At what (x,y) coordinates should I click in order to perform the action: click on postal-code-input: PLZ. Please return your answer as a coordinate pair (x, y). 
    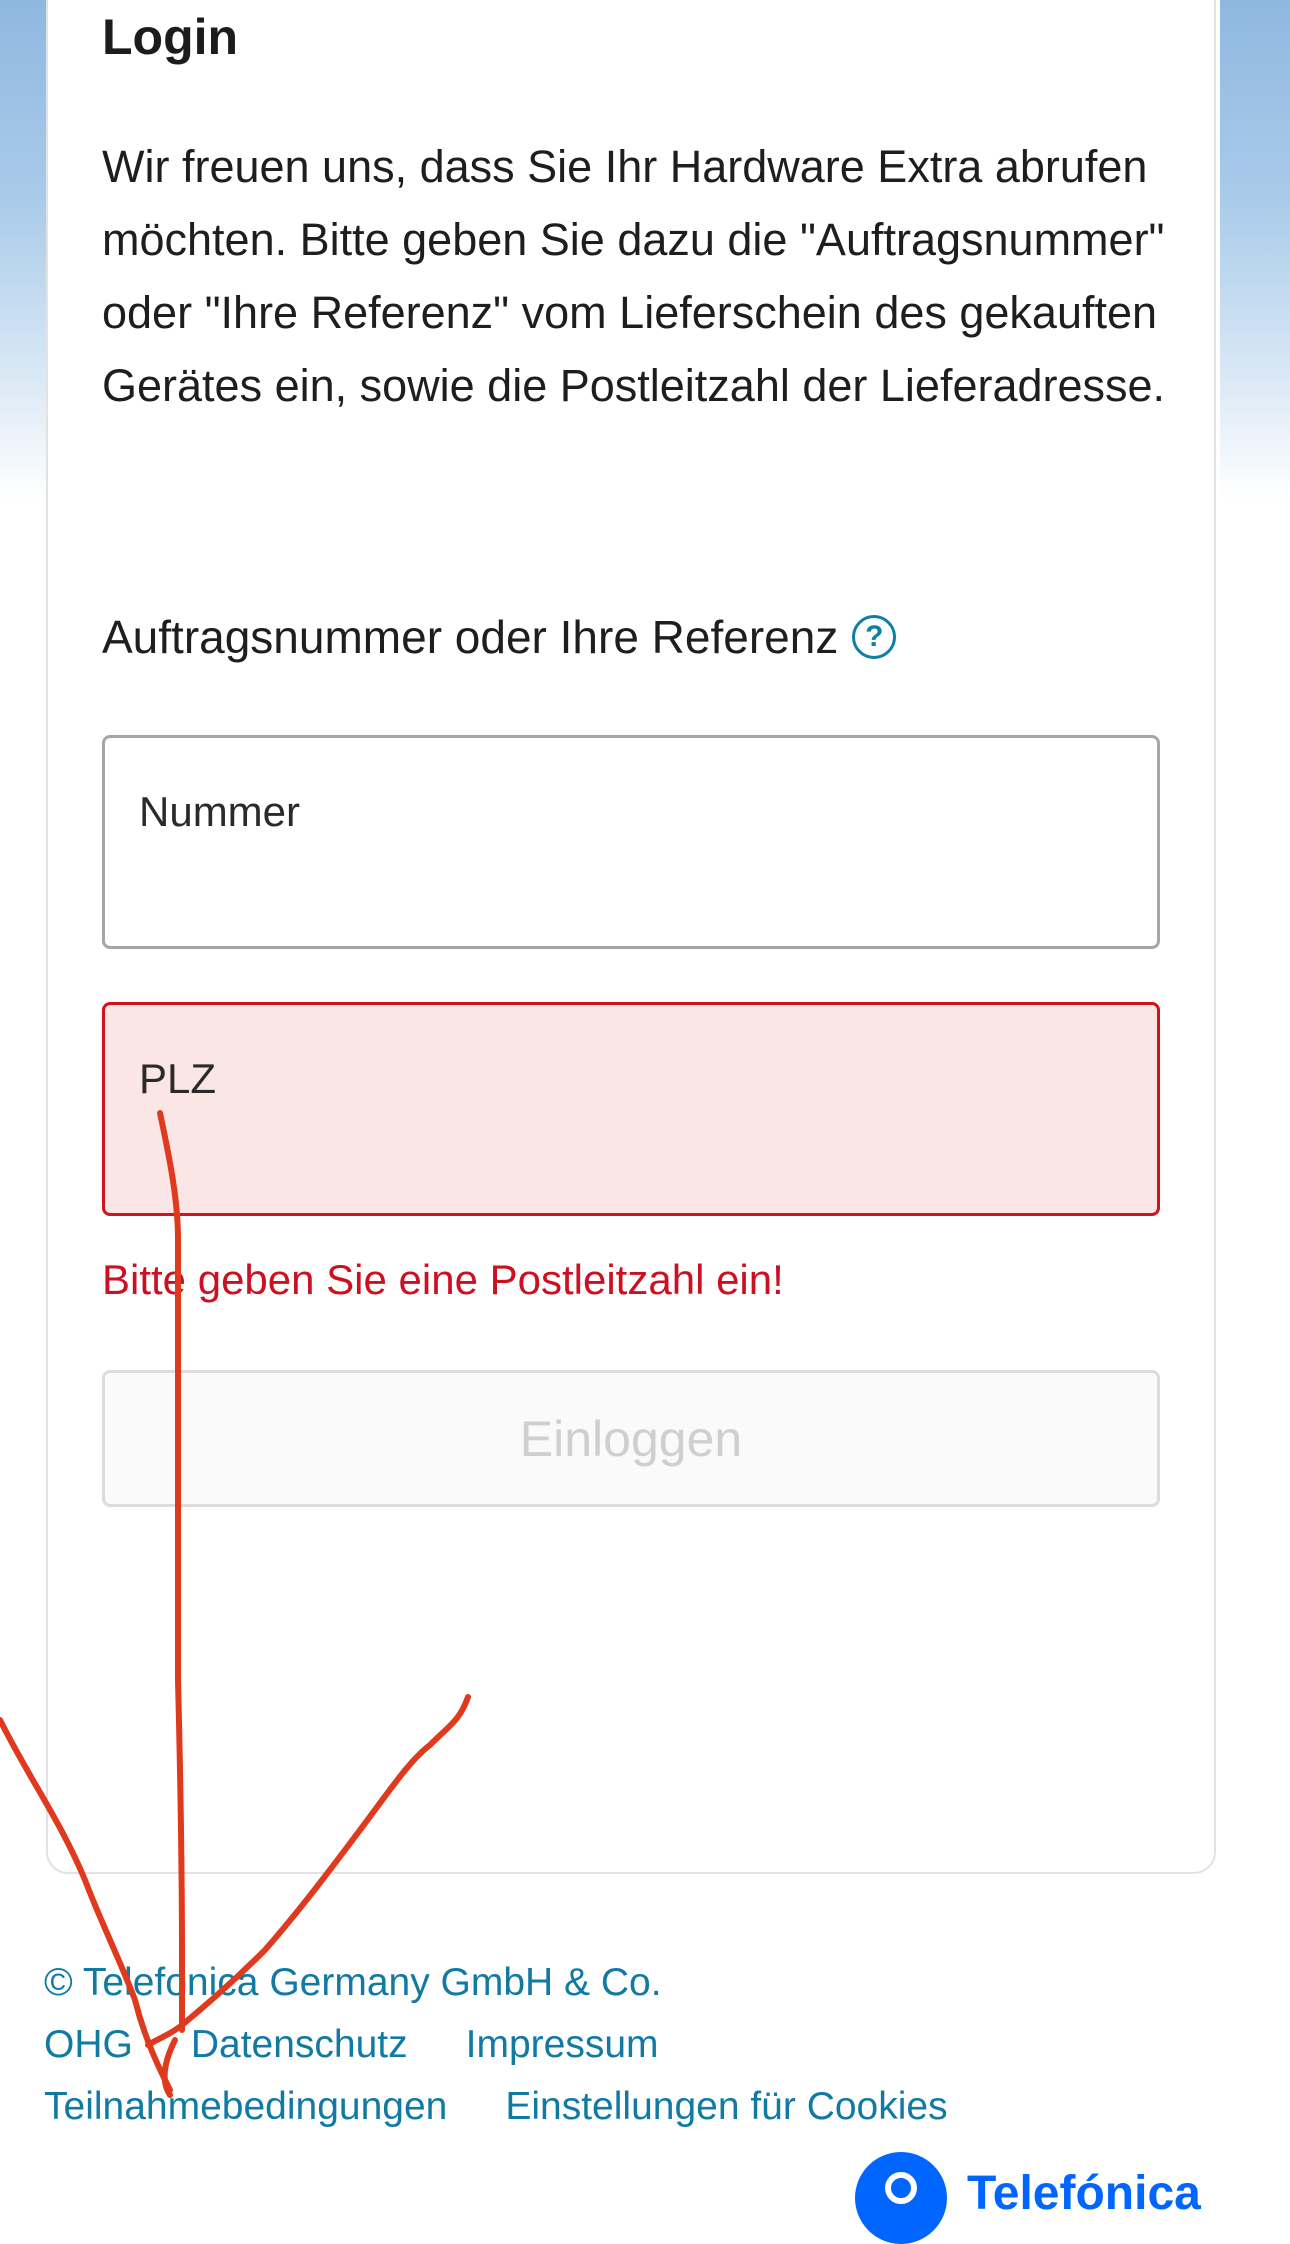
    Looking at the image, I should click on (631, 1109).